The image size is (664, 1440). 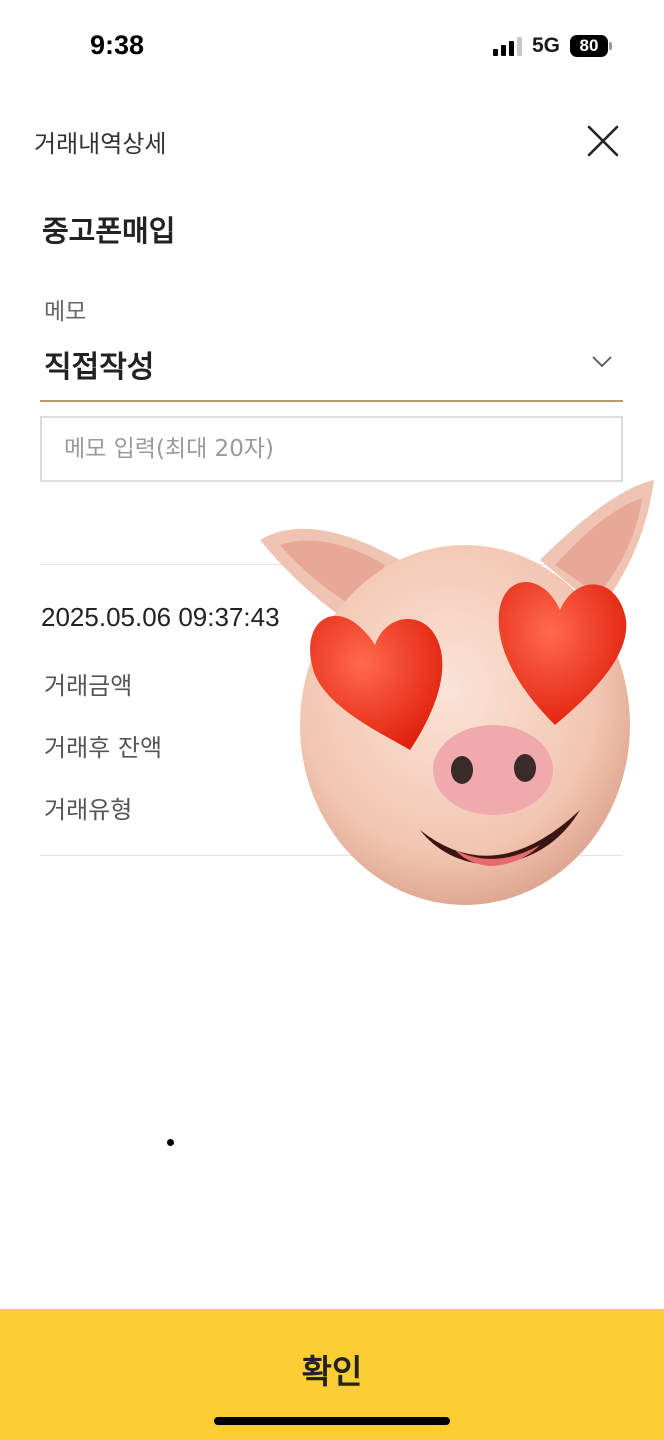 What do you see at coordinates (65, 312) in the screenshot?
I see `memo-label: 메모` at bounding box center [65, 312].